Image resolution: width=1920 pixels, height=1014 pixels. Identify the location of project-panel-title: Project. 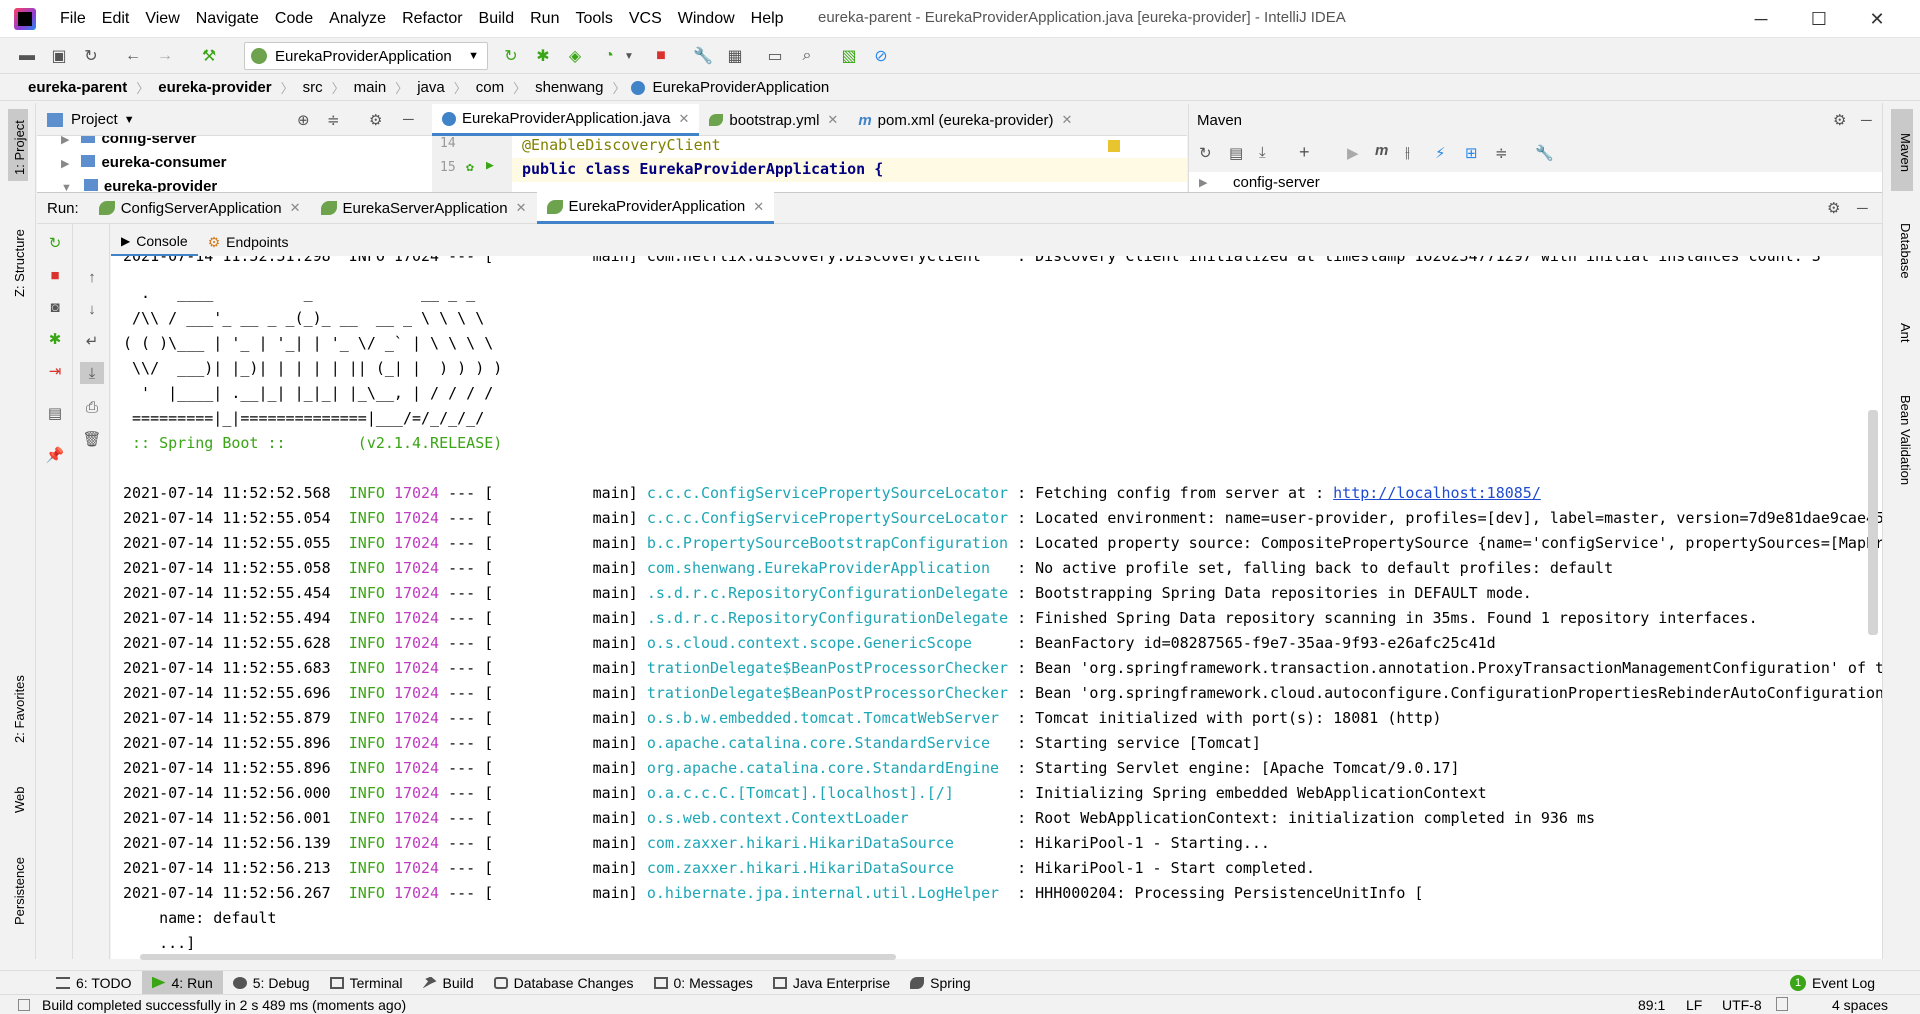
(94, 119).